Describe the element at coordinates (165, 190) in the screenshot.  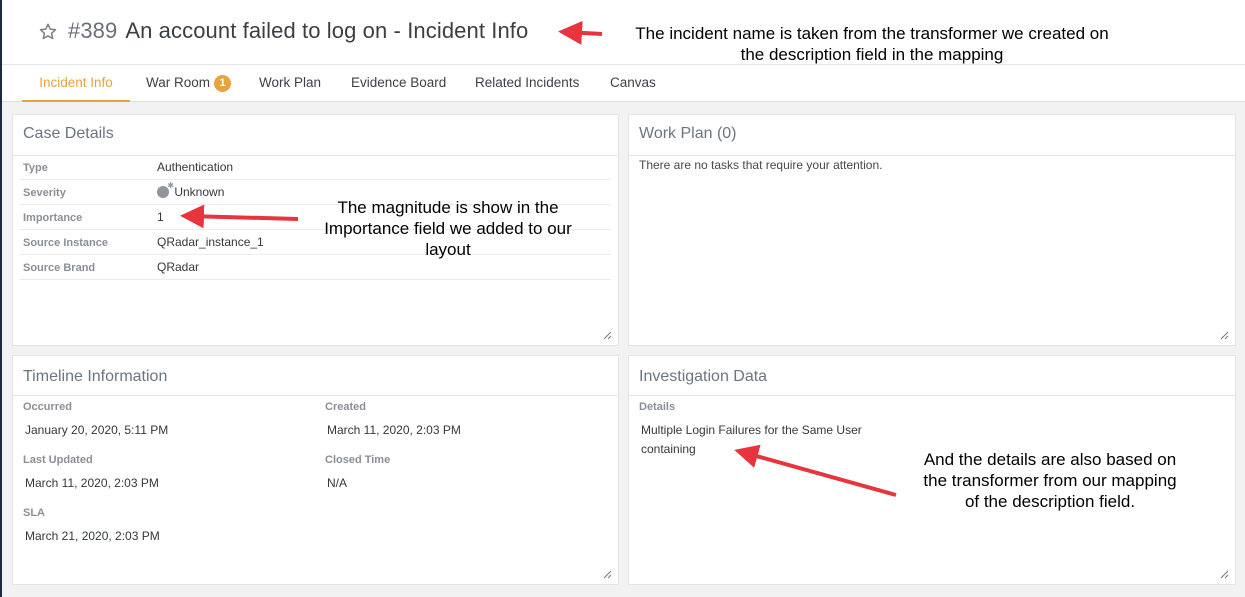
I see `severity-bomb-icon: ✱` at that location.